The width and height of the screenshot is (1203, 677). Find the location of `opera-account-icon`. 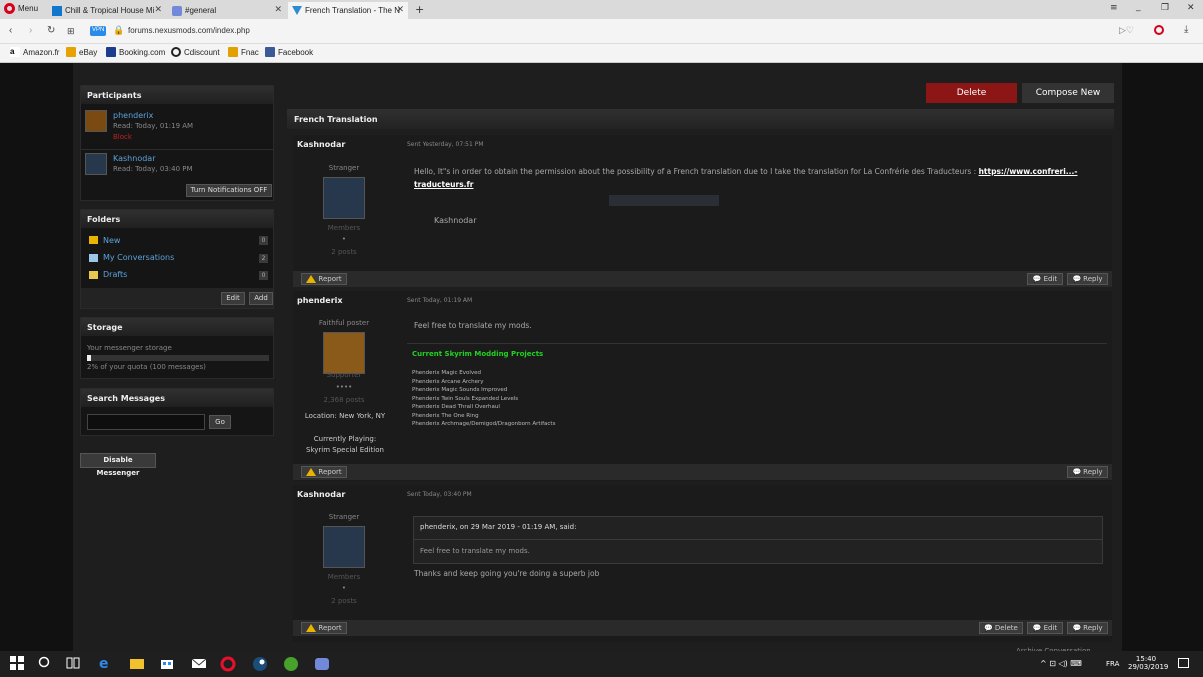

opera-account-icon is located at coordinates (1159, 30).